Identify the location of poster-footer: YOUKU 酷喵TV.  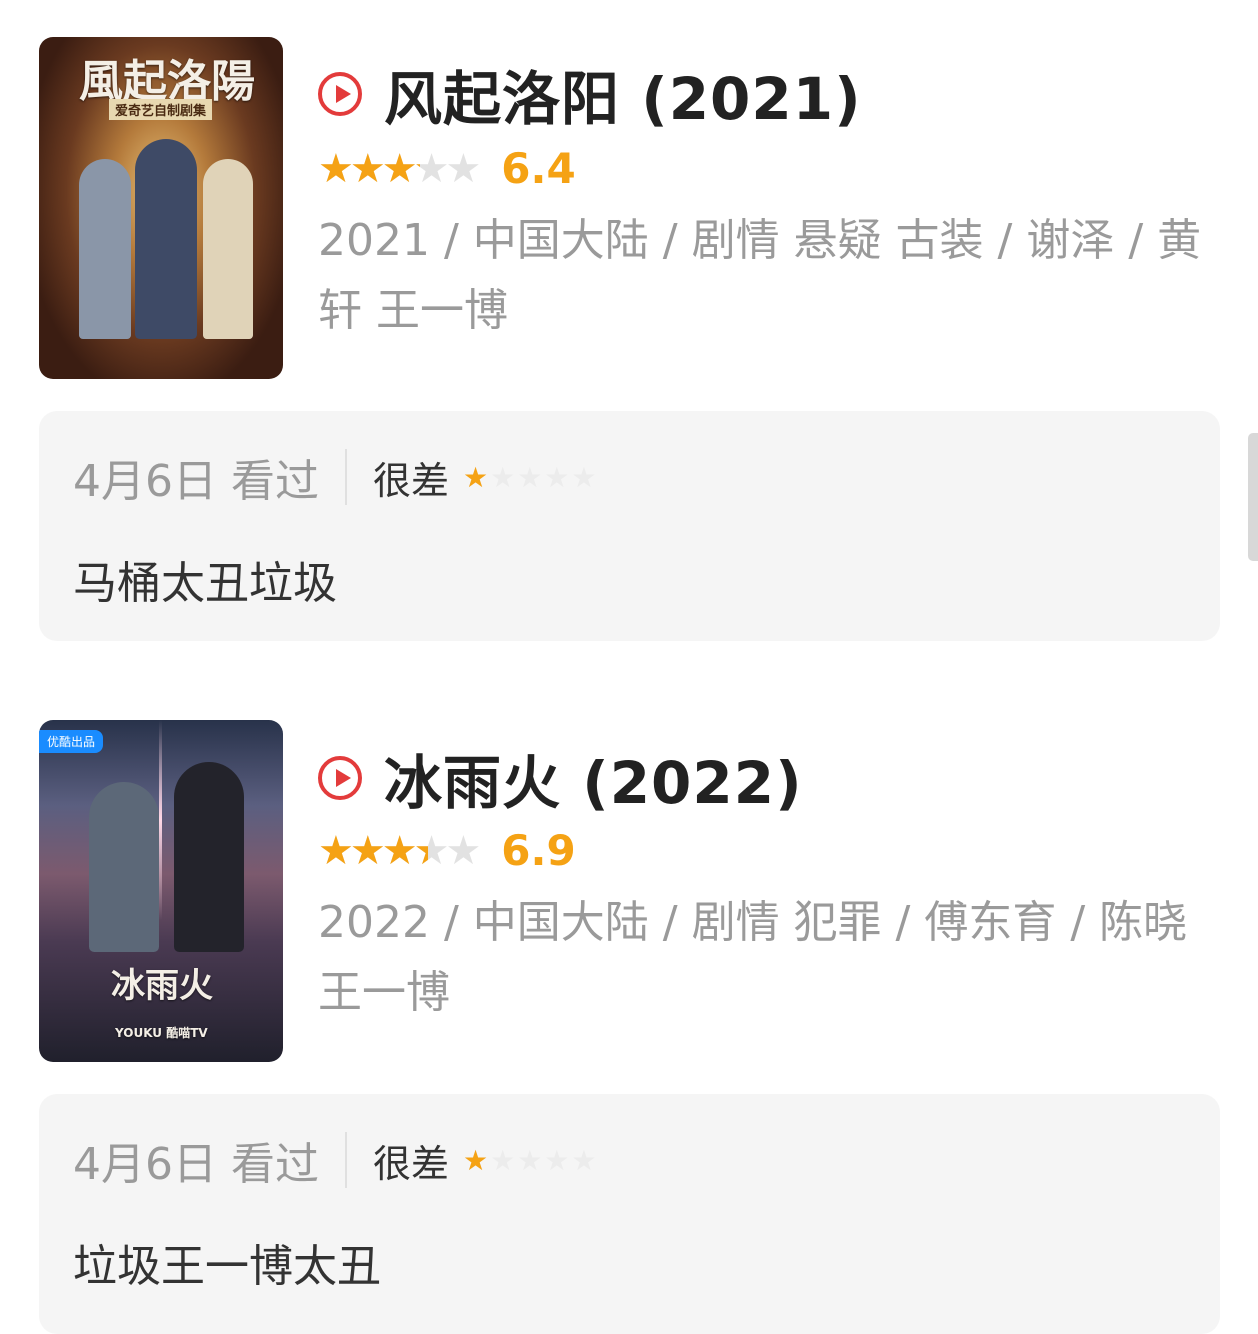
(161, 1033).